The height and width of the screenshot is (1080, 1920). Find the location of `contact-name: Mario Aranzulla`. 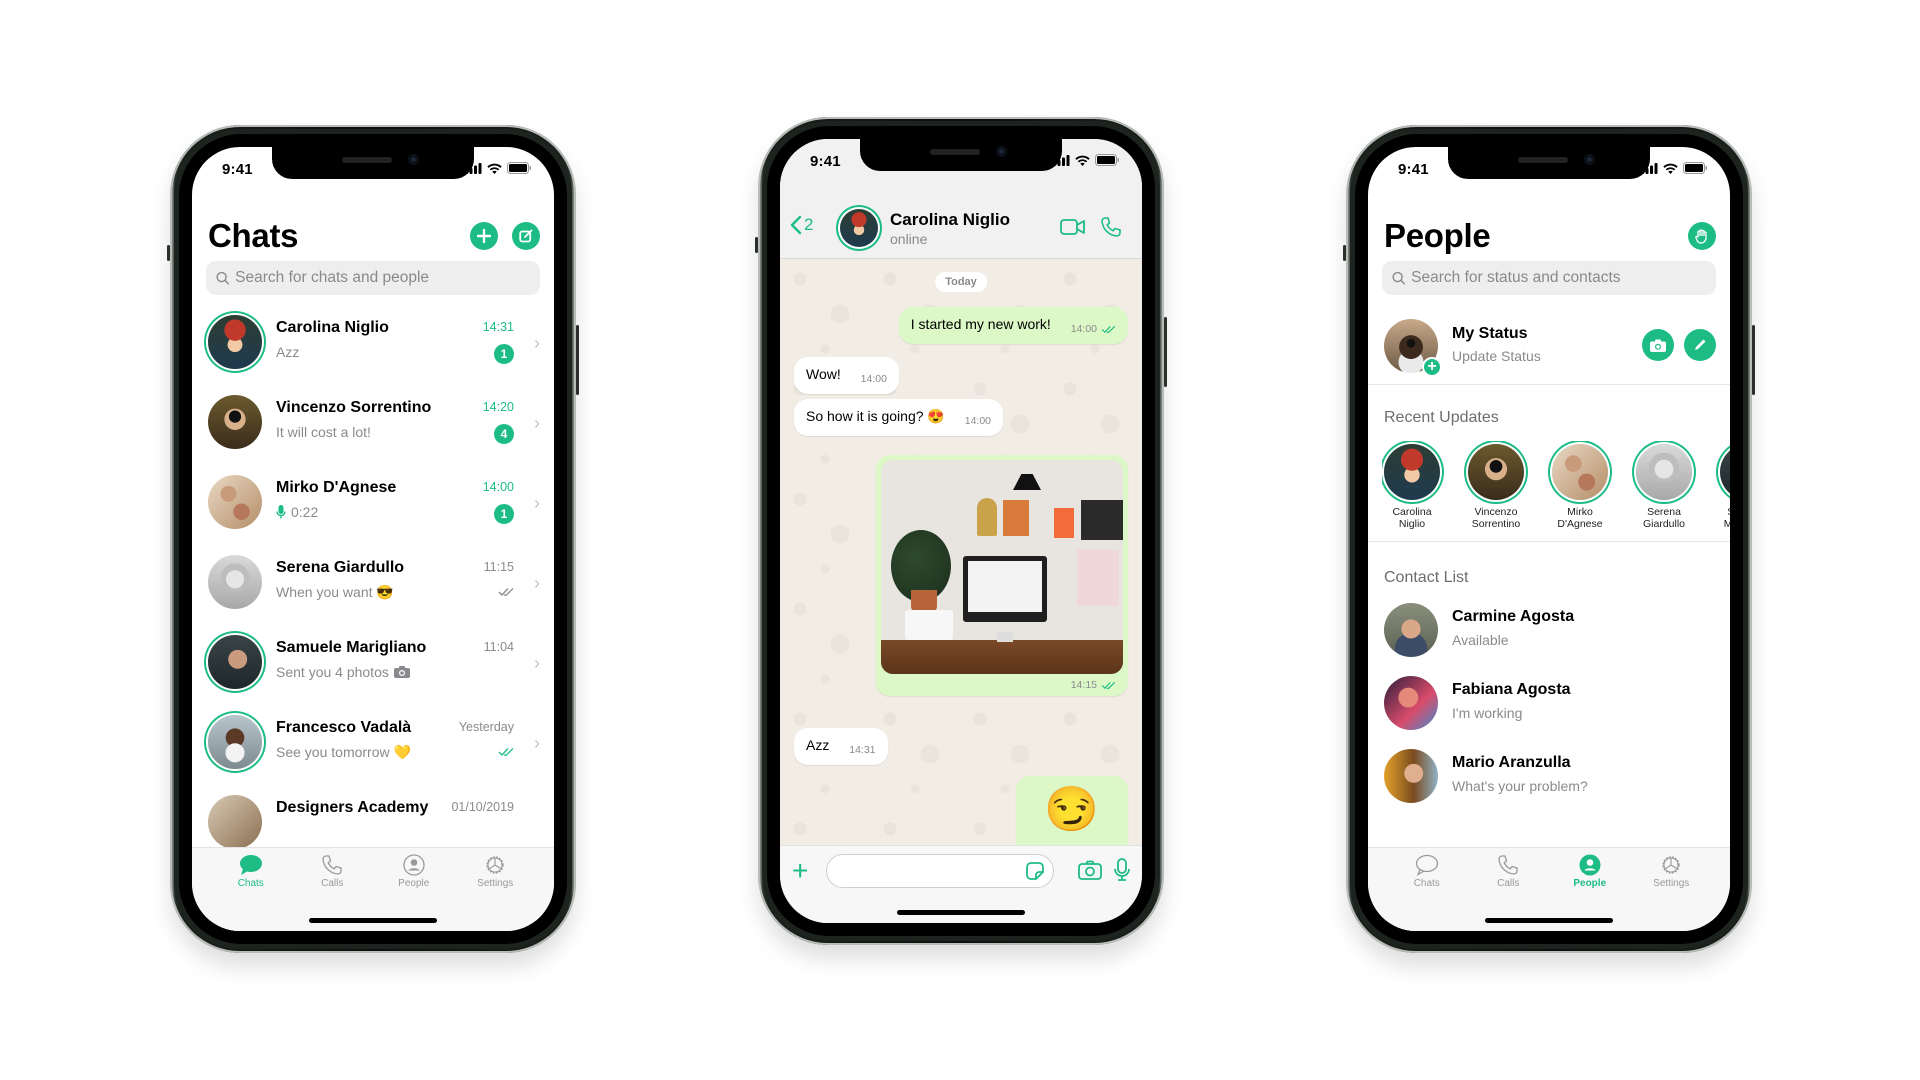

contact-name: Mario Aranzulla is located at coordinates (1511, 762).